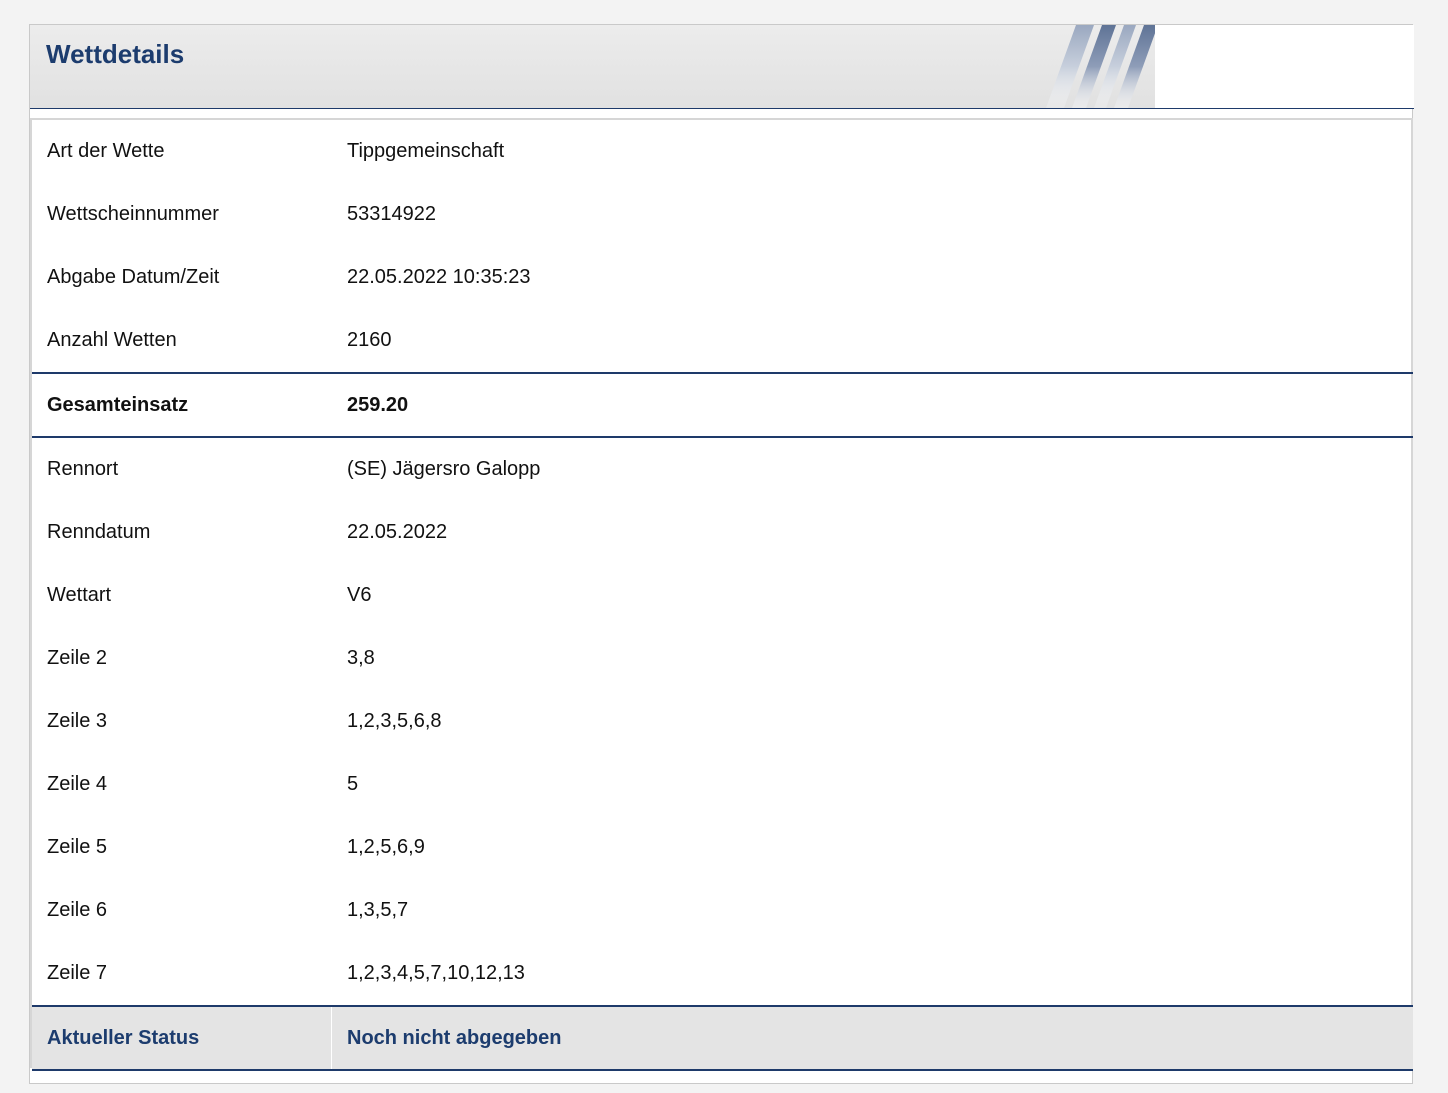 The height and width of the screenshot is (1093, 1448). Describe the element at coordinates (722, 532) in the screenshot. I see `table-row: Renndatum 22.05.2022` at that location.